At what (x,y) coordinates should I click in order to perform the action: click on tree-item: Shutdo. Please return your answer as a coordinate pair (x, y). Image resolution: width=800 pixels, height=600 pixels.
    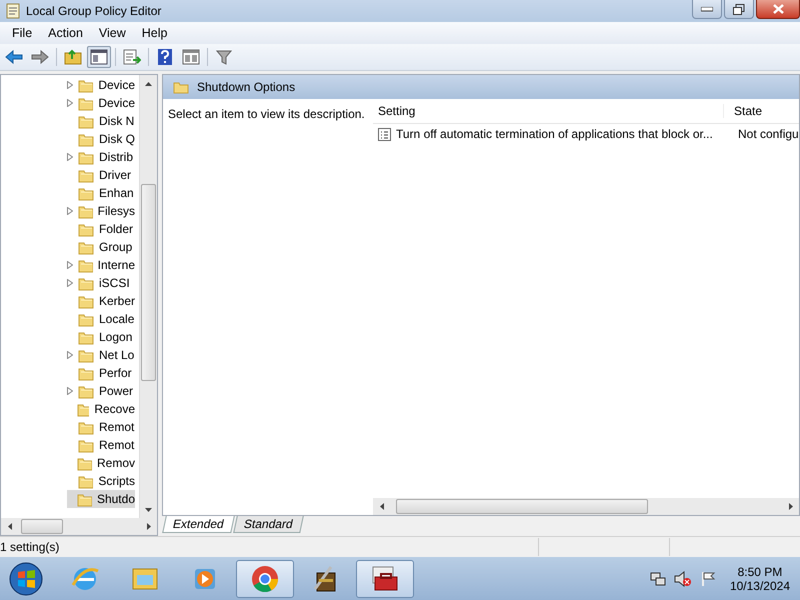
    Looking at the image, I should click on (101, 499).